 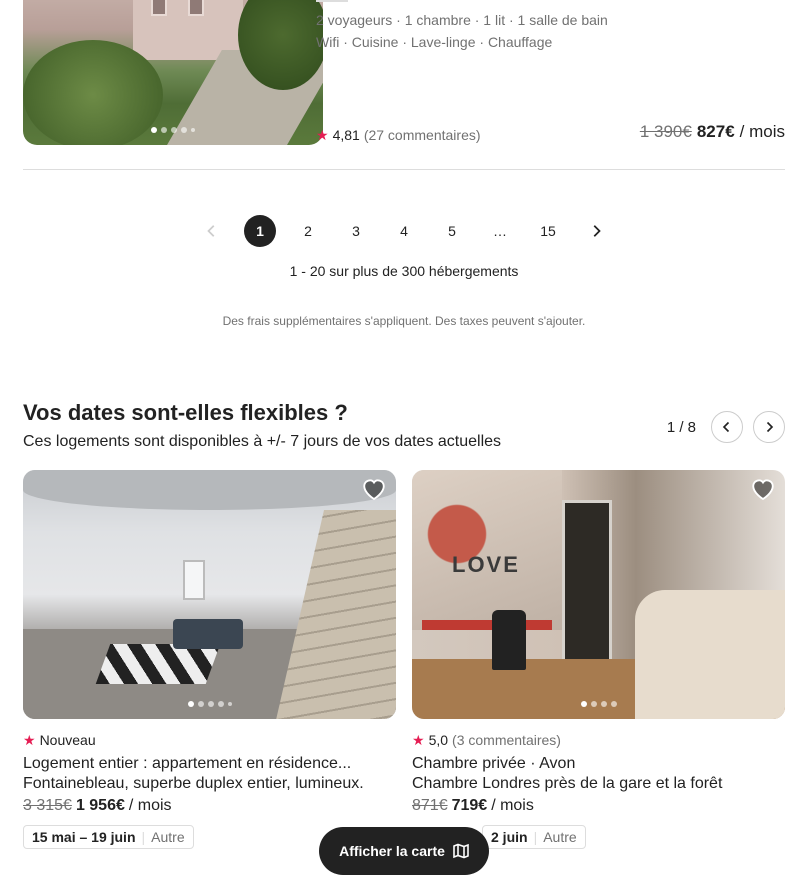 What do you see at coordinates (336, 614) in the screenshot?
I see `photo-stairs` at bounding box center [336, 614].